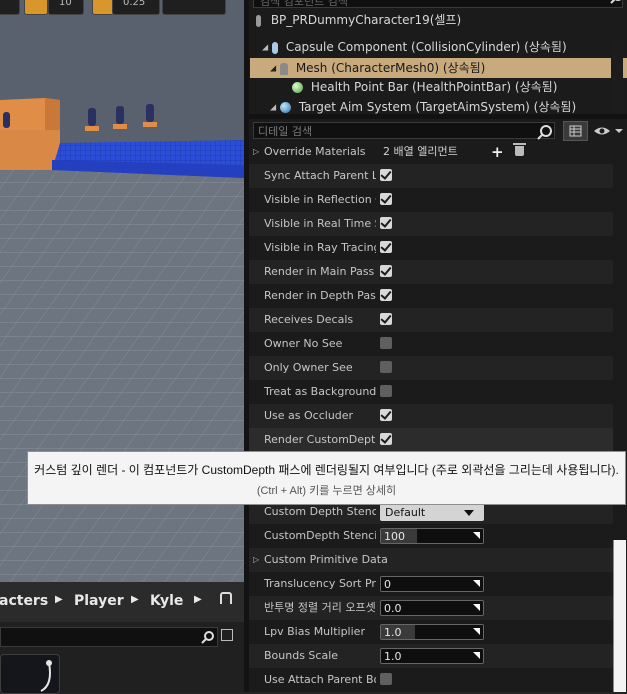 The width and height of the screenshot is (627, 694). Describe the element at coordinates (617, 76) in the screenshot. I see `tree-scrollbar` at that location.